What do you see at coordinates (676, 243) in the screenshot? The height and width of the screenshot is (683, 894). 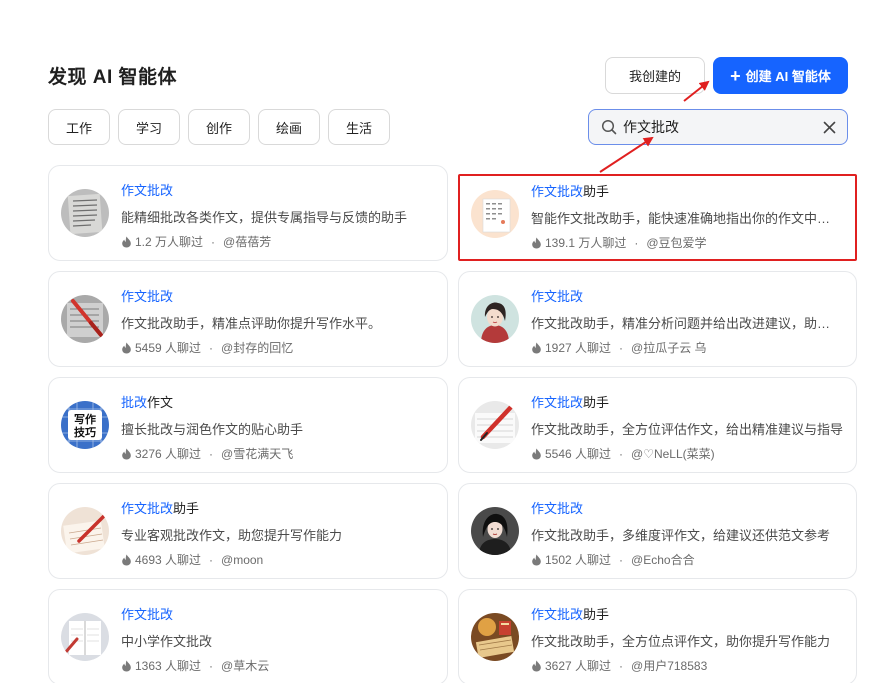 I see `agent-author: @豆包爱学` at bounding box center [676, 243].